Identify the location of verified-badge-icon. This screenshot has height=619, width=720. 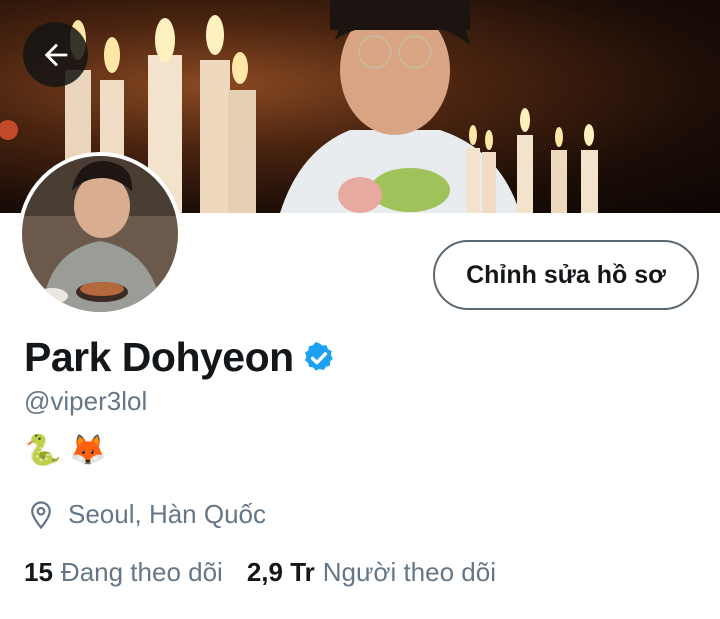
(318, 356).